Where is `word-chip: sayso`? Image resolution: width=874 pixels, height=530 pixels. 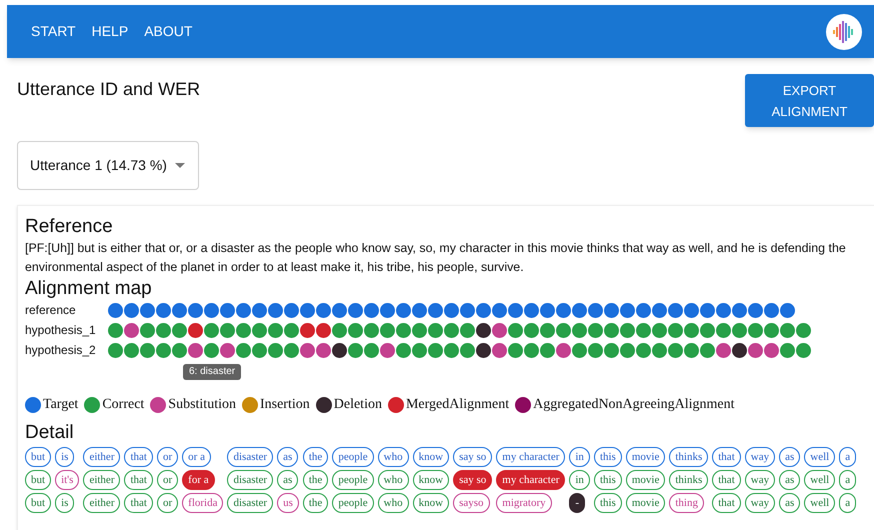
word-chip: sayso is located at coordinates (471, 503).